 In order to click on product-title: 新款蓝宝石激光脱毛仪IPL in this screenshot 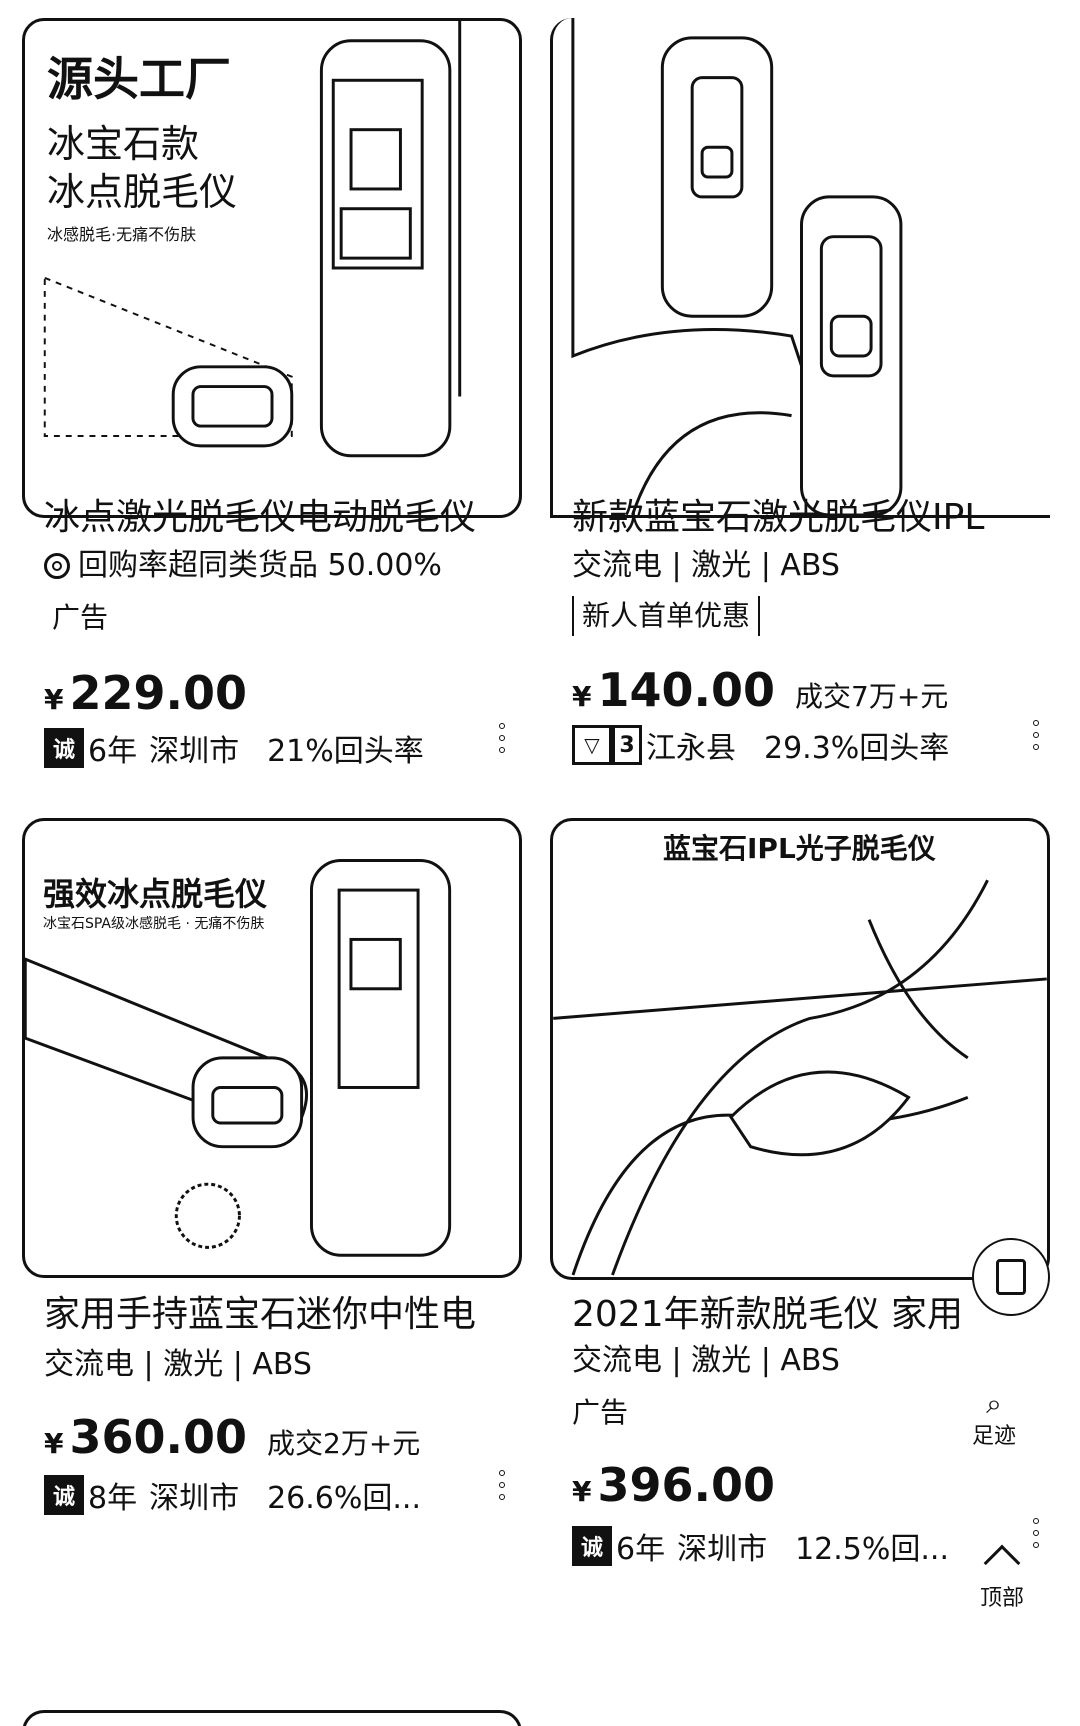, I will do `click(807, 518)`.